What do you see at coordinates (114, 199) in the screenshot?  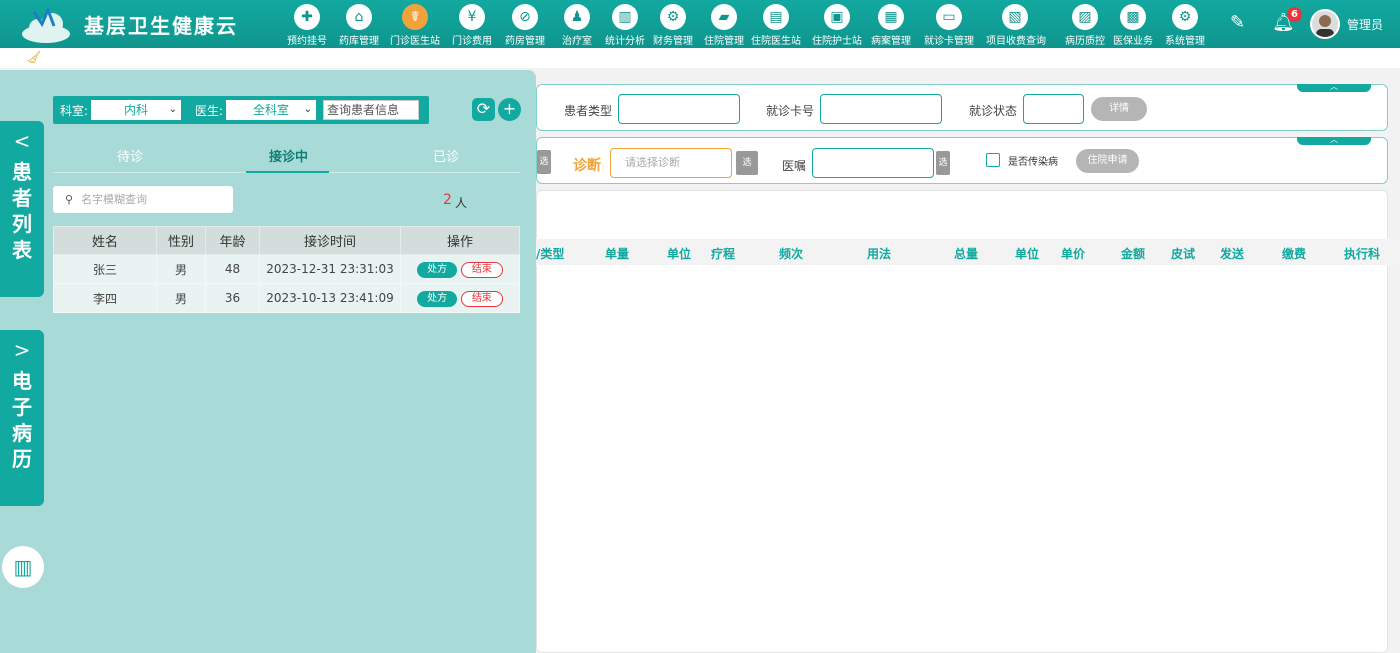 I see `search-placeholder: 名字模糊查询` at bounding box center [114, 199].